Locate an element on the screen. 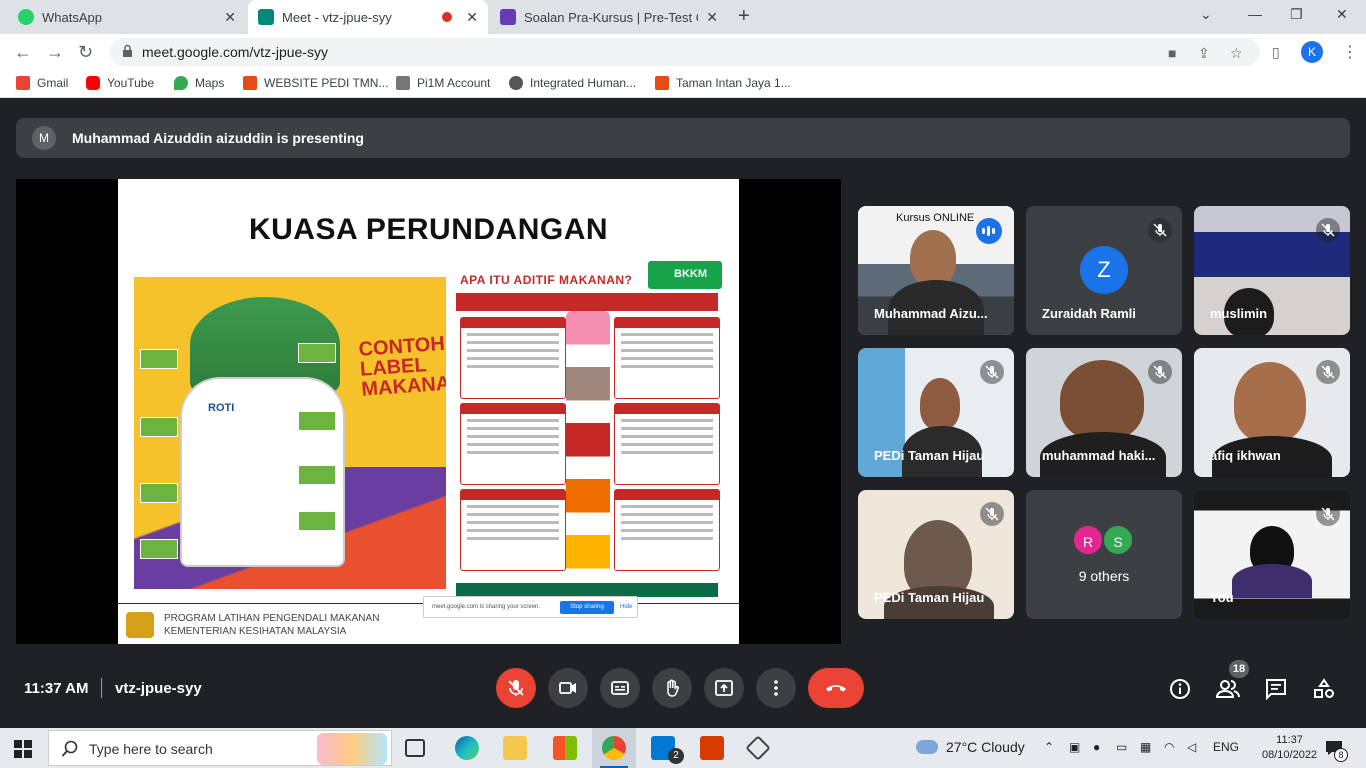 The image size is (1366, 768). forward-icon: → is located at coordinates (55, 52).